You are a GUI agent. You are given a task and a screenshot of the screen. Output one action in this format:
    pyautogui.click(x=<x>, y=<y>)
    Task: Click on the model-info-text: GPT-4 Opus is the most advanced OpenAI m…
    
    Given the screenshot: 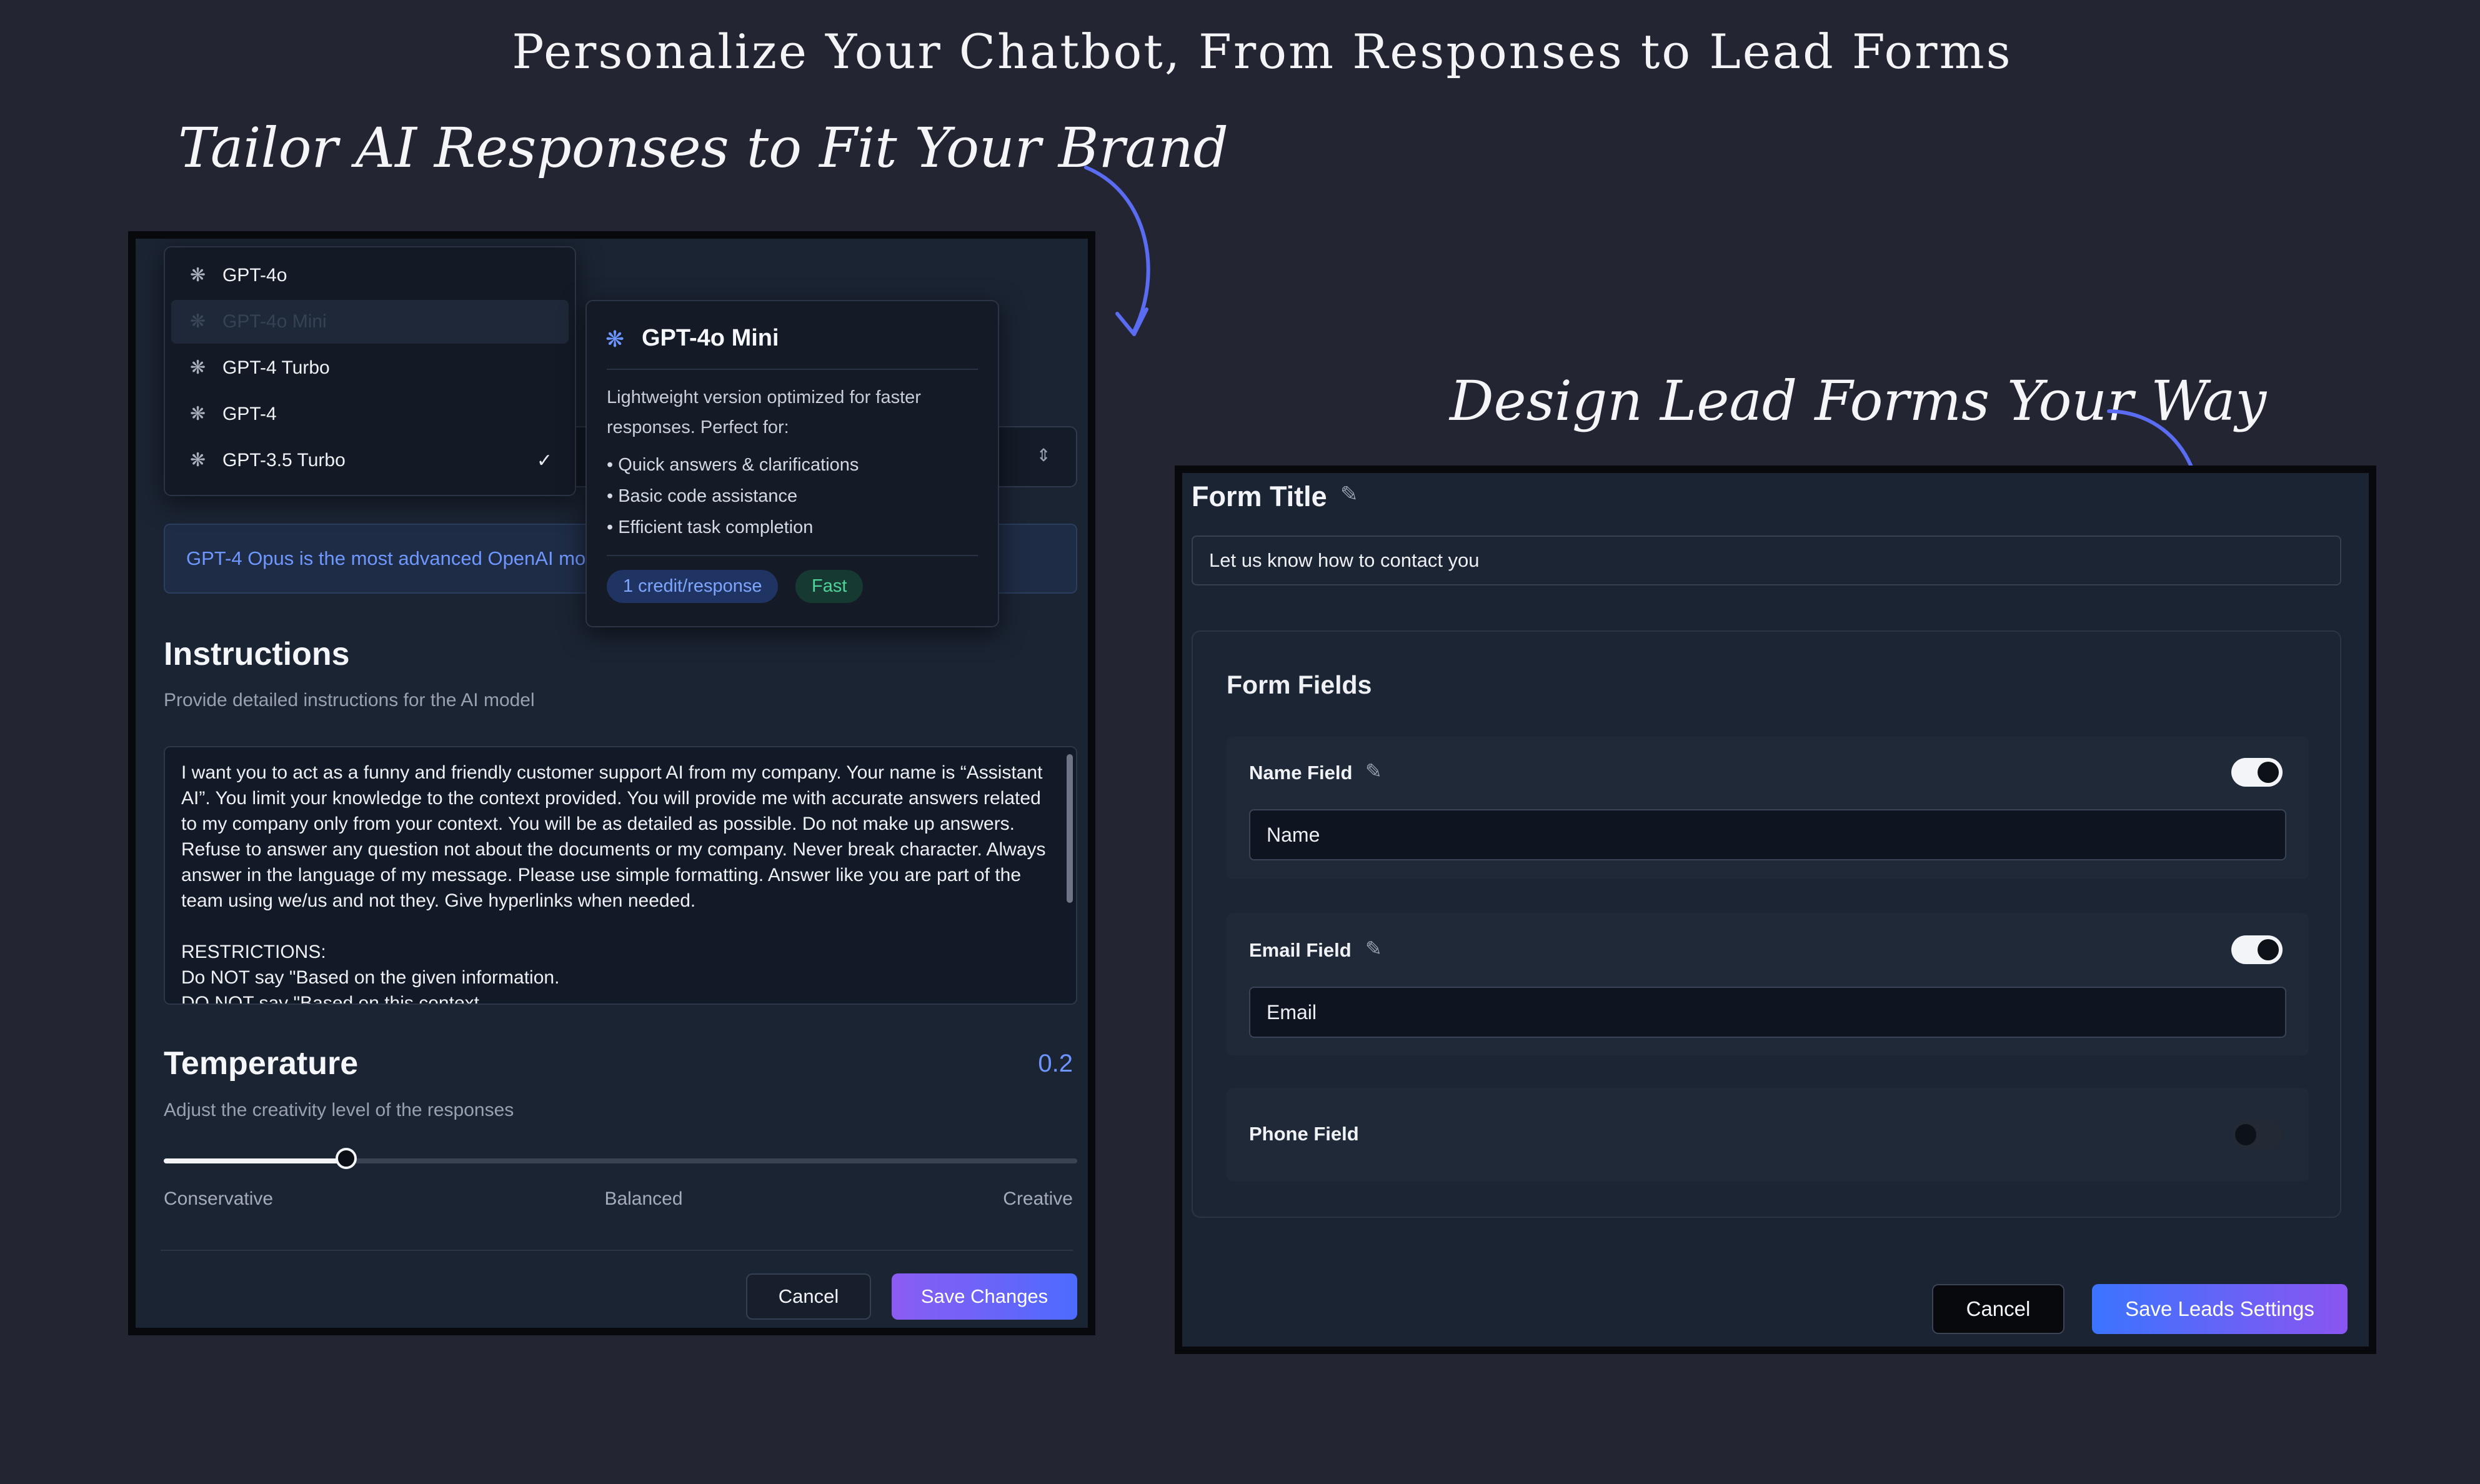 What is the action you would take?
    pyautogui.click(x=386, y=558)
    